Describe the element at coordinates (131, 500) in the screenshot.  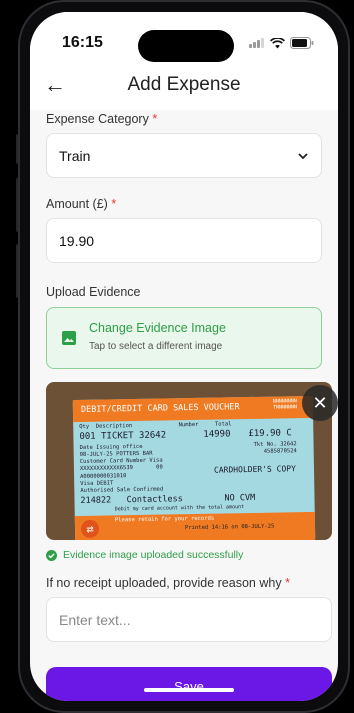
I see `ticket-auth-code: 214822 Contactless` at that location.